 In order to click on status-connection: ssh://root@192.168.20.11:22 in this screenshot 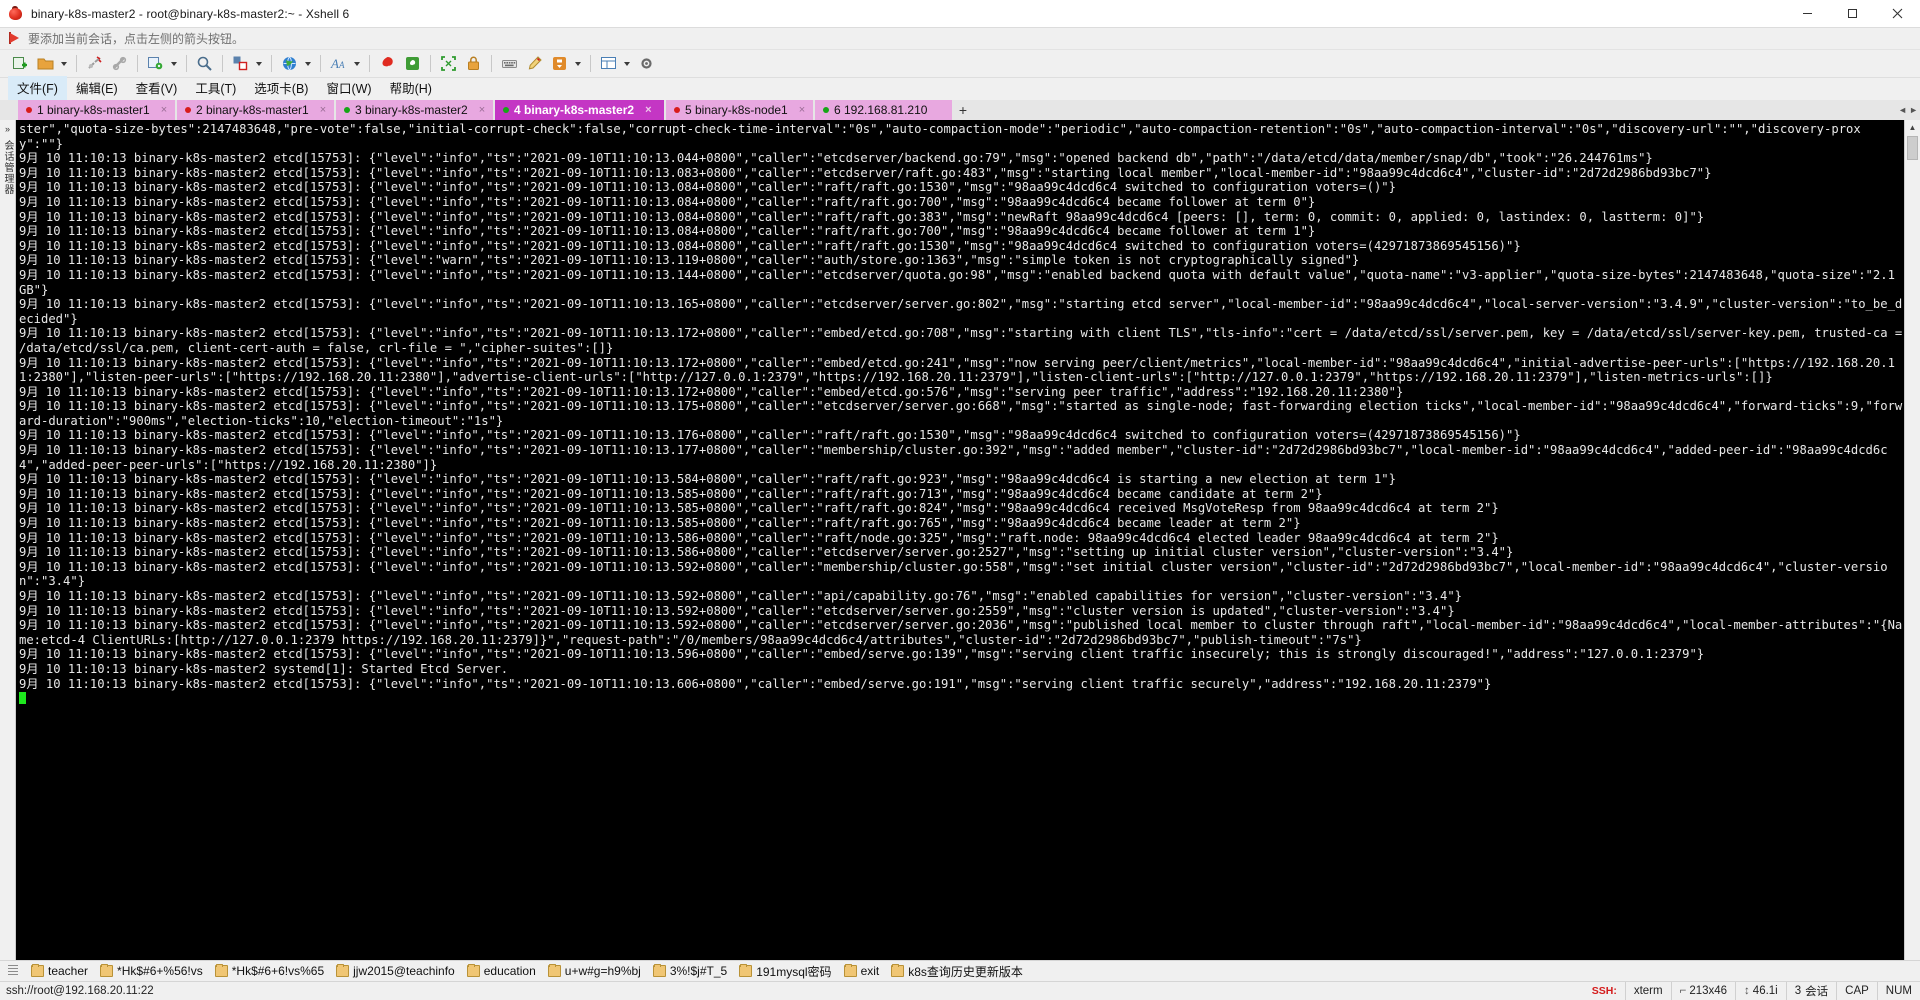, I will do `click(80, 991)`.